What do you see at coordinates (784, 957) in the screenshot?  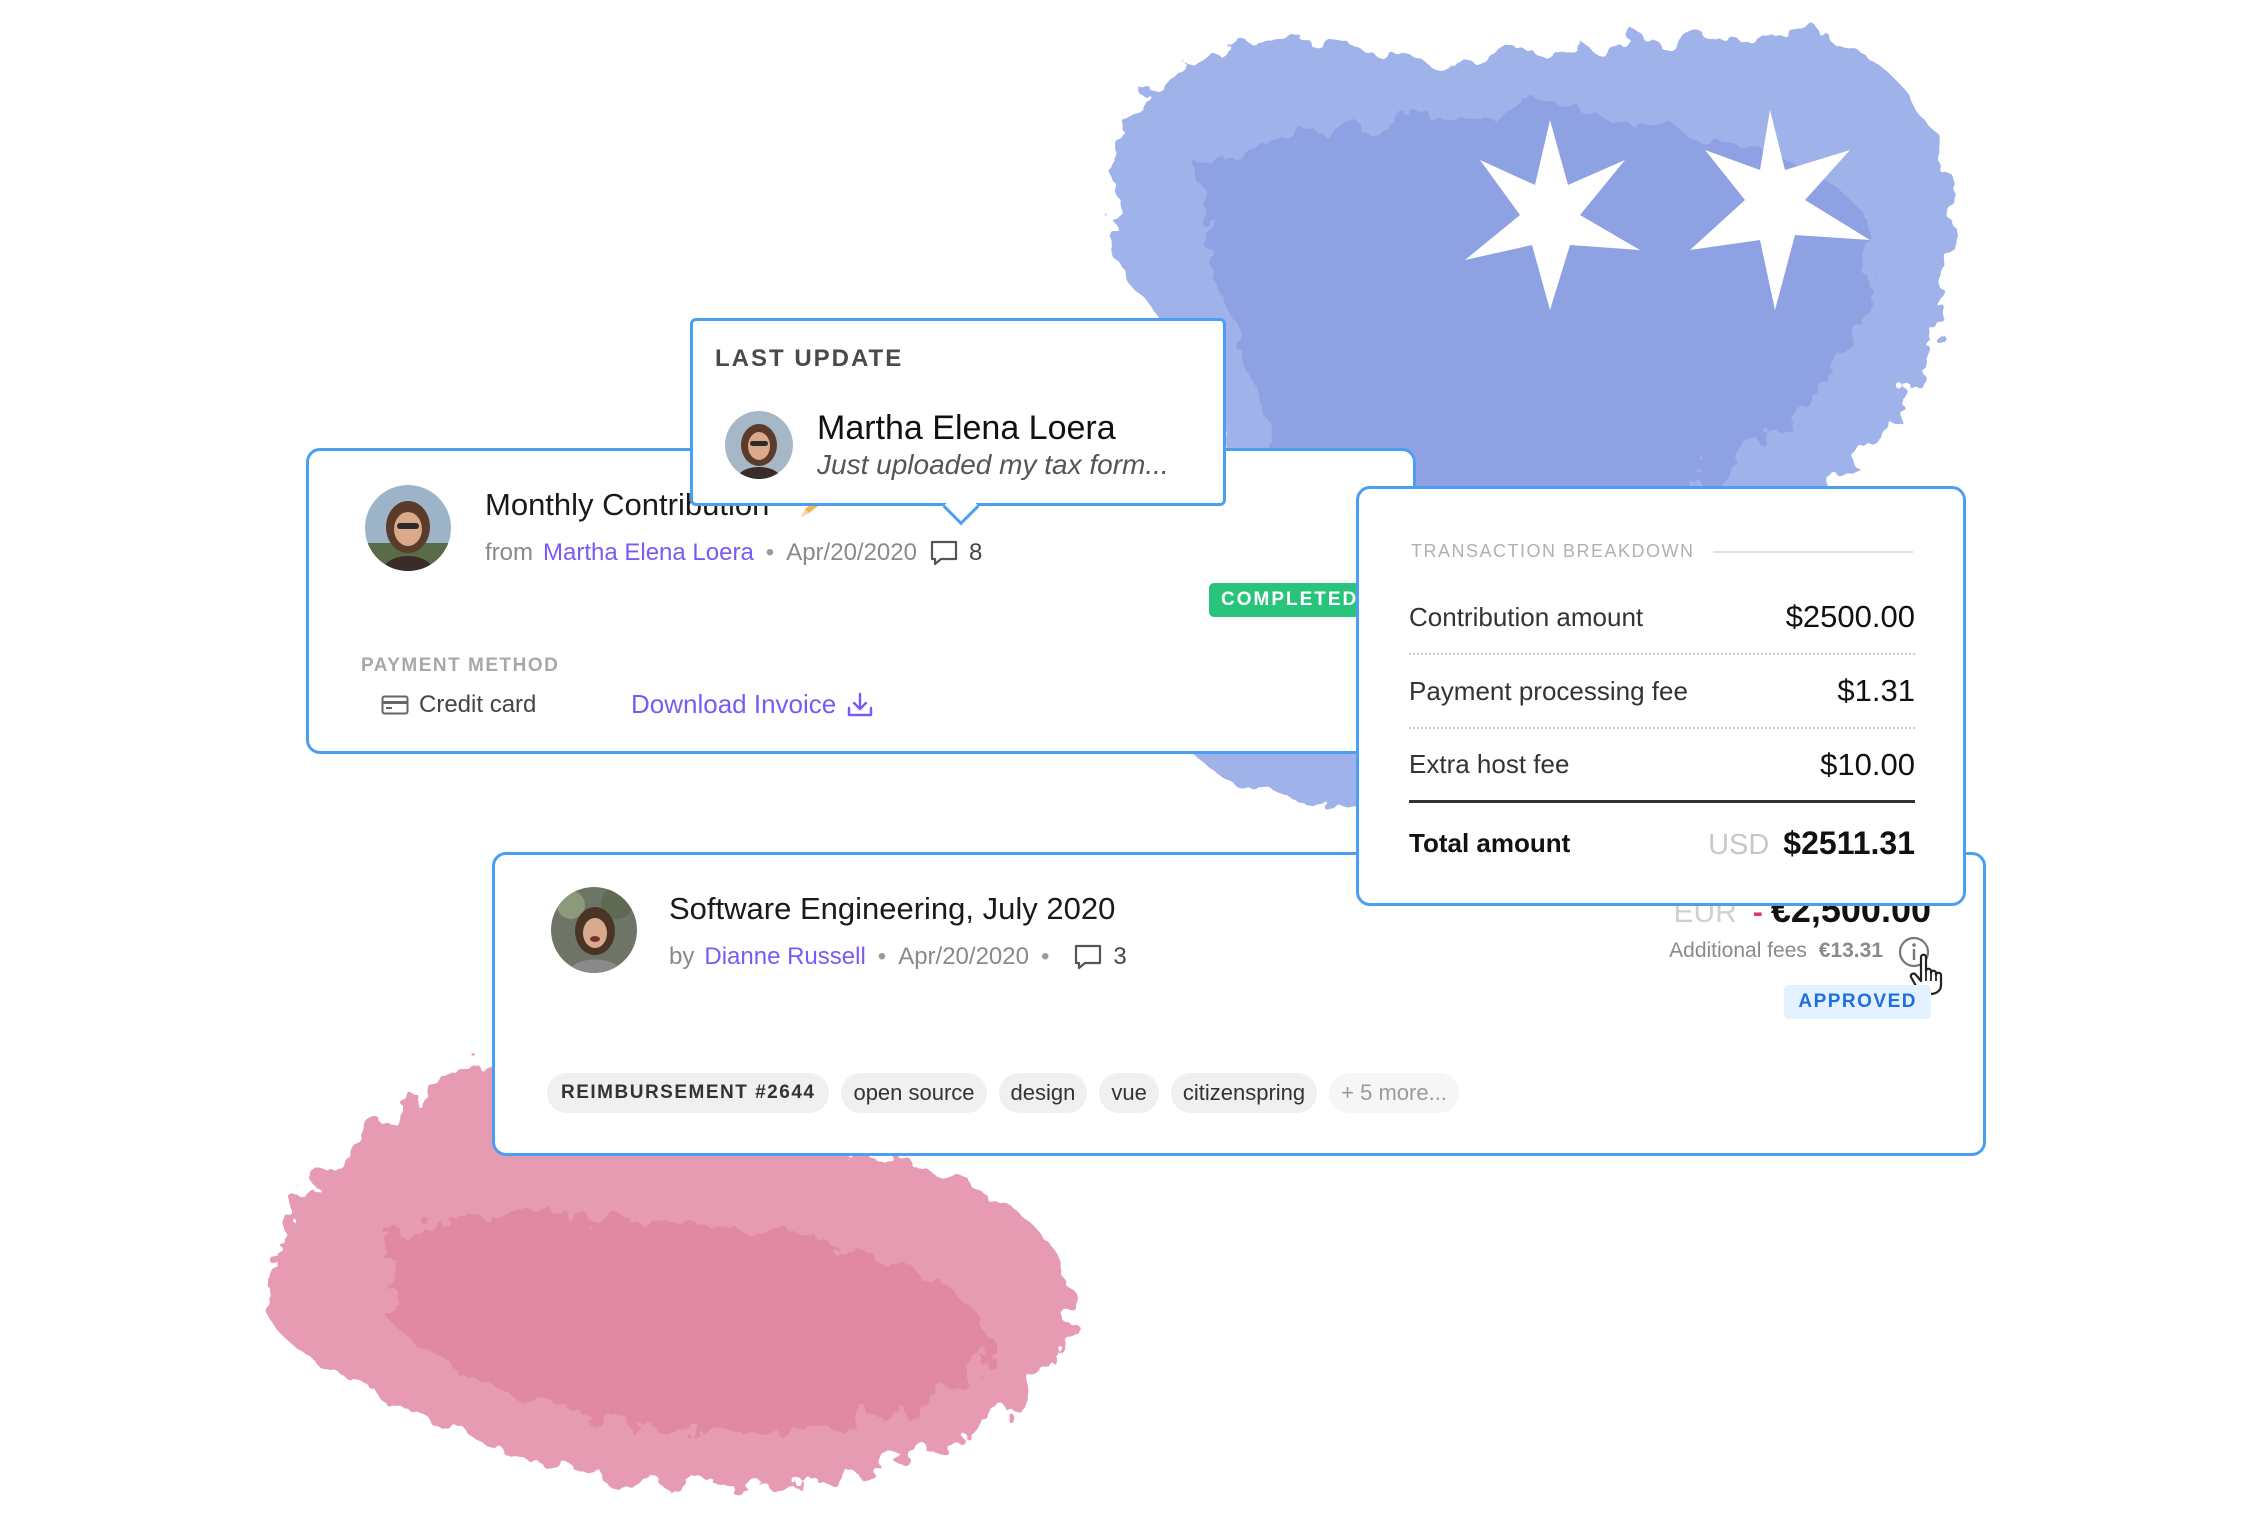 I see `submitter-link: Dianne Russell` at bounding box center [784, 957].